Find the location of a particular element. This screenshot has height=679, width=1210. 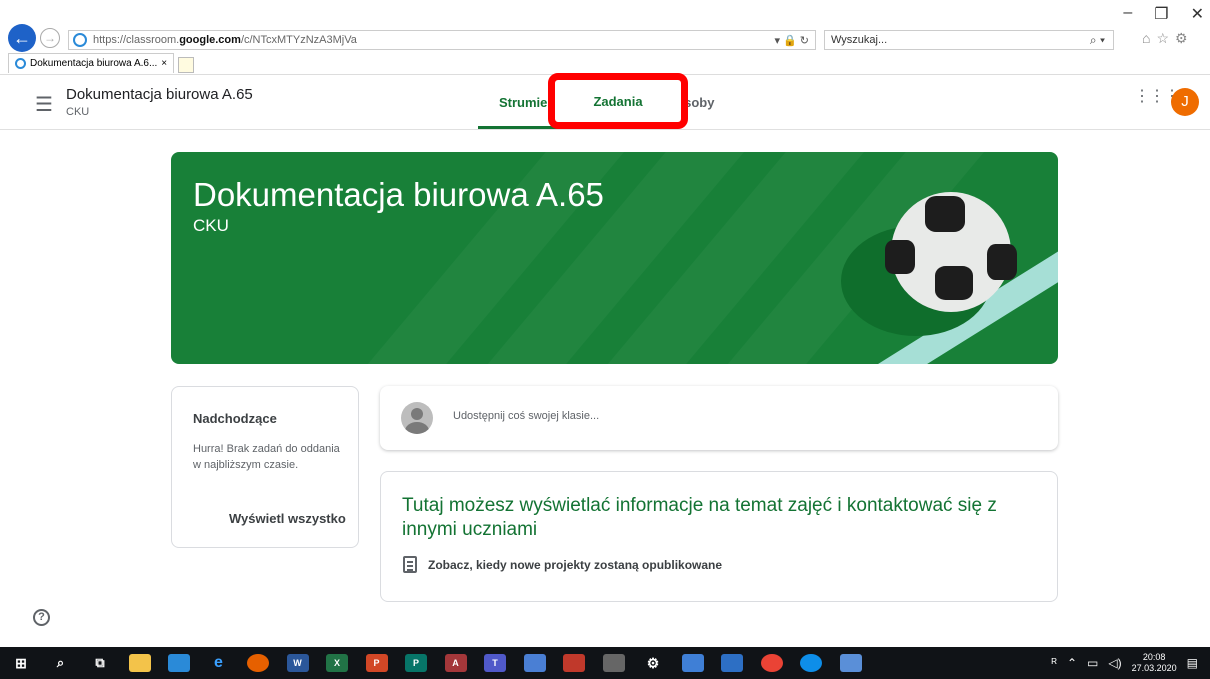

teamviewer-icon is located at coordinates (811, 663).